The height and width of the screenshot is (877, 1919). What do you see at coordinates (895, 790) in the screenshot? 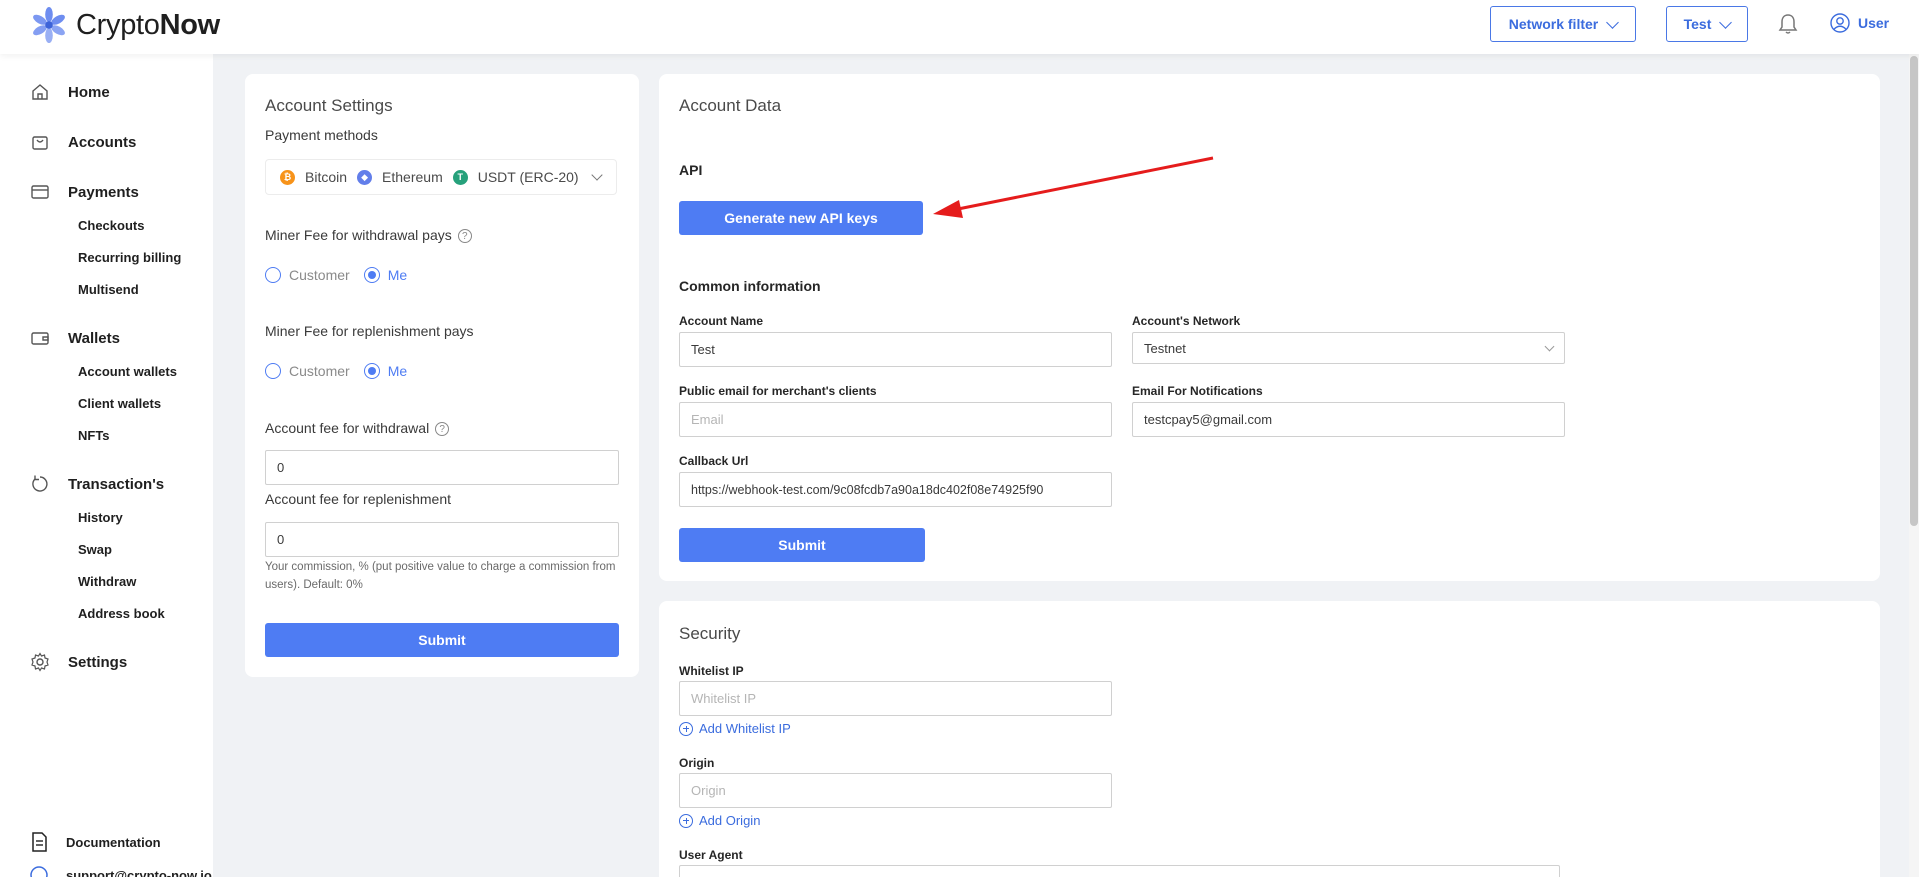
I see `origin-input: Origin` at bounding box center [895, 790].